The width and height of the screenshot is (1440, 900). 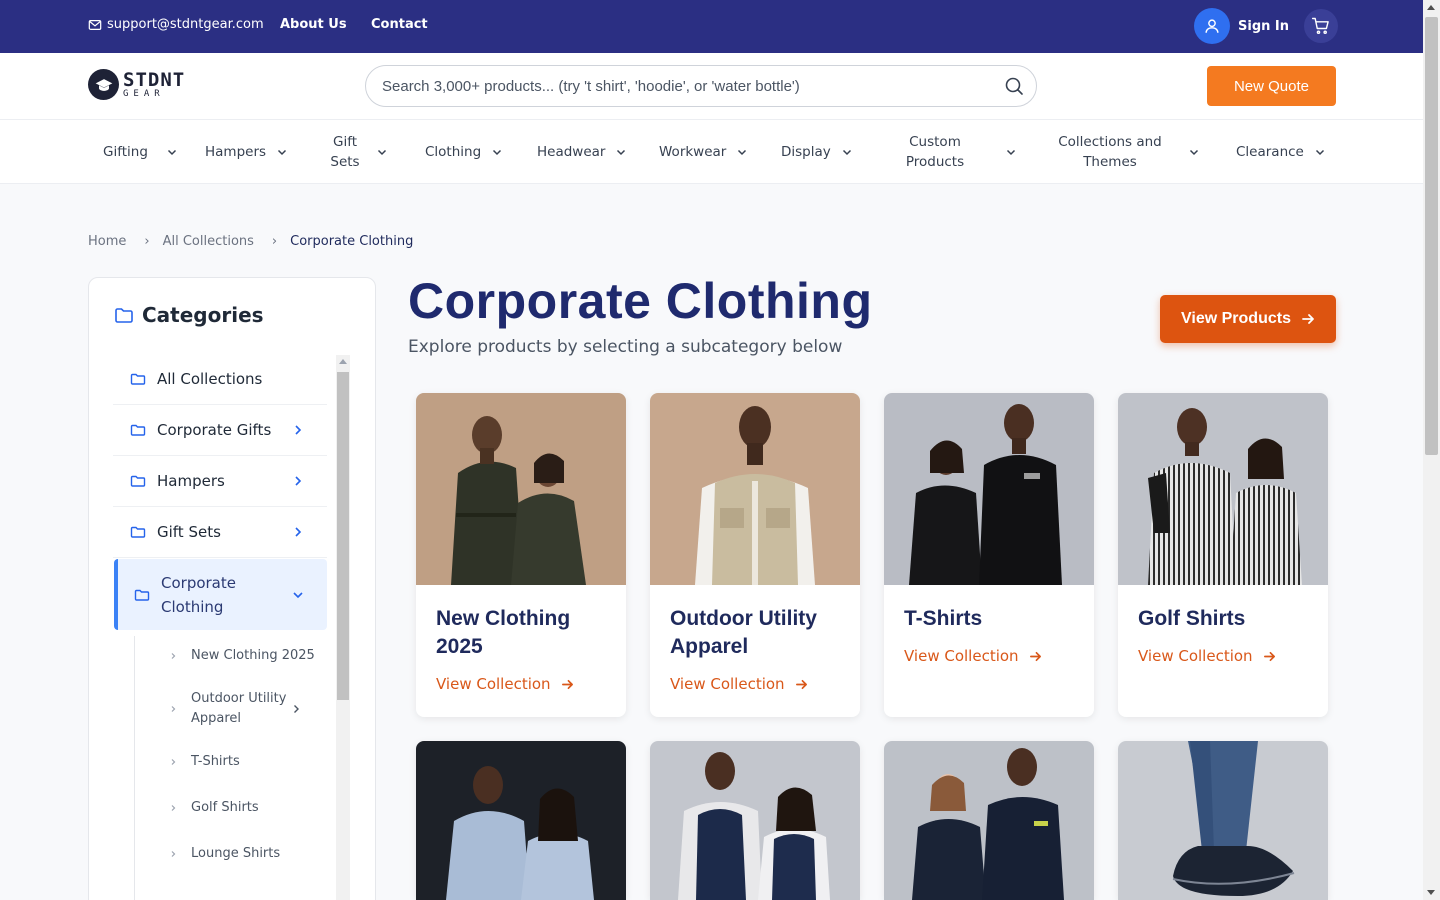 I want to click on sidebar-item-label: All Collections, so click(x=210, y=379).